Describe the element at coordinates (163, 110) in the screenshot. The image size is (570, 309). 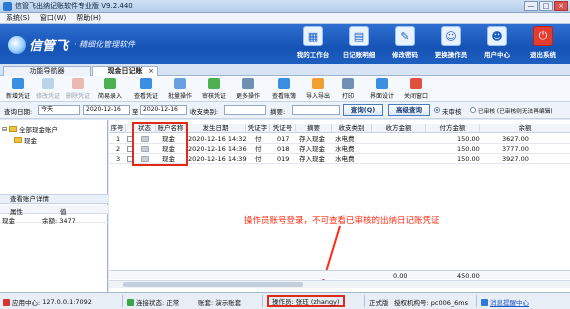
I see `date-to-input: 2020-12-16` at that location.